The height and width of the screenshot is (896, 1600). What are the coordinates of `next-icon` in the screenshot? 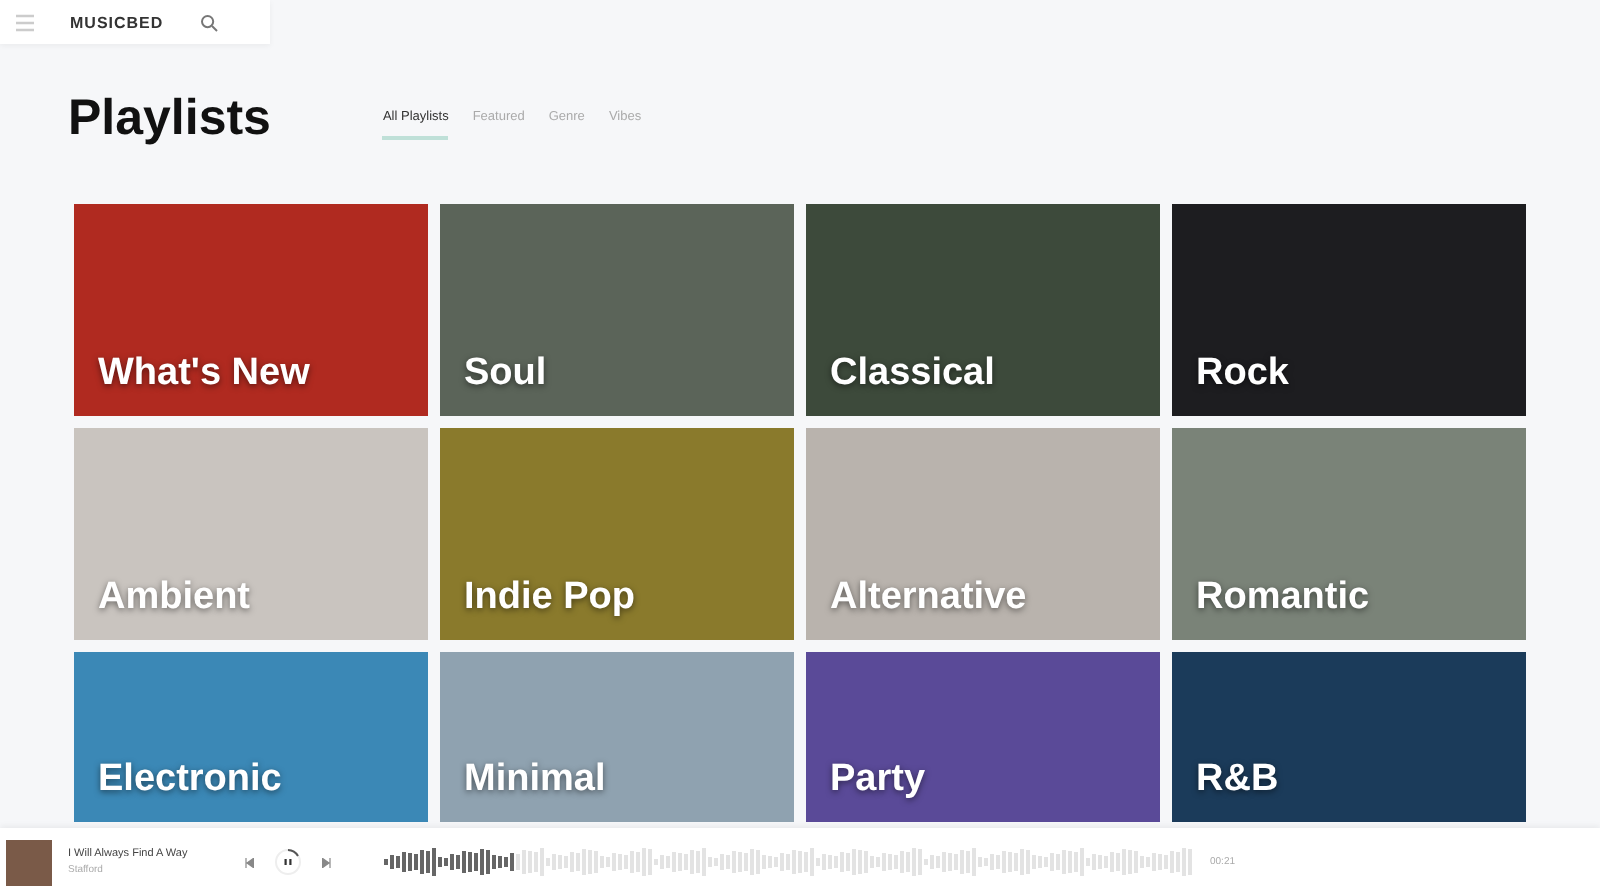 It's located at (327, 862).